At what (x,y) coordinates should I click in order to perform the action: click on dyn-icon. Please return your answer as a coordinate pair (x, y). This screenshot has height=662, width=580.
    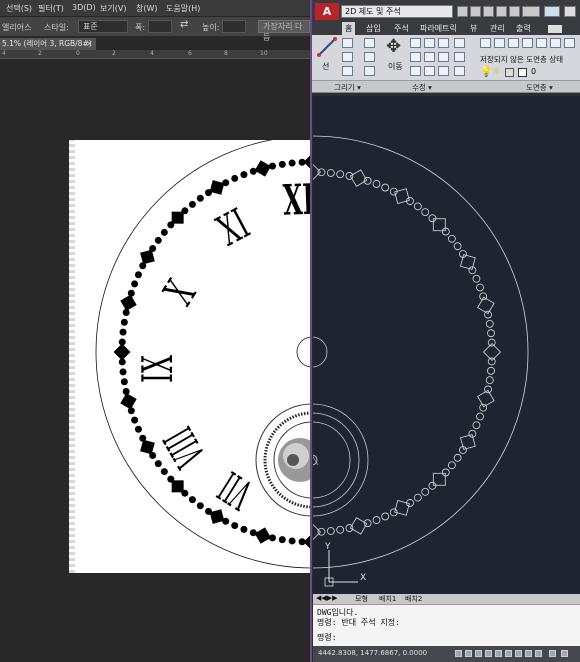
    Looking at the image, I should click on (528, 653).